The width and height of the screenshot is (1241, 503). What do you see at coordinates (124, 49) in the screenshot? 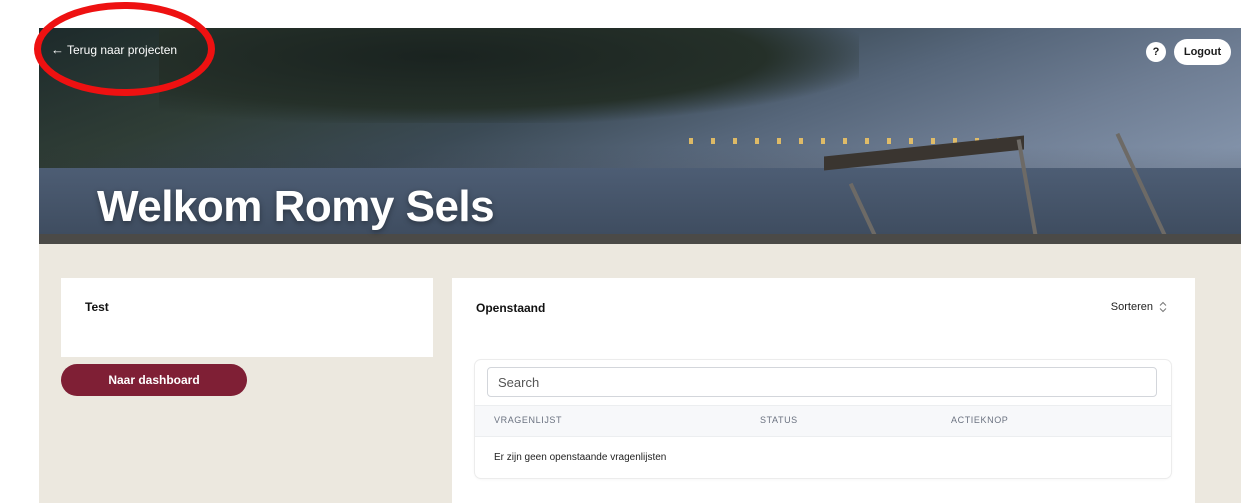
I see `annotation-circle` at bounding box center [124, 49].